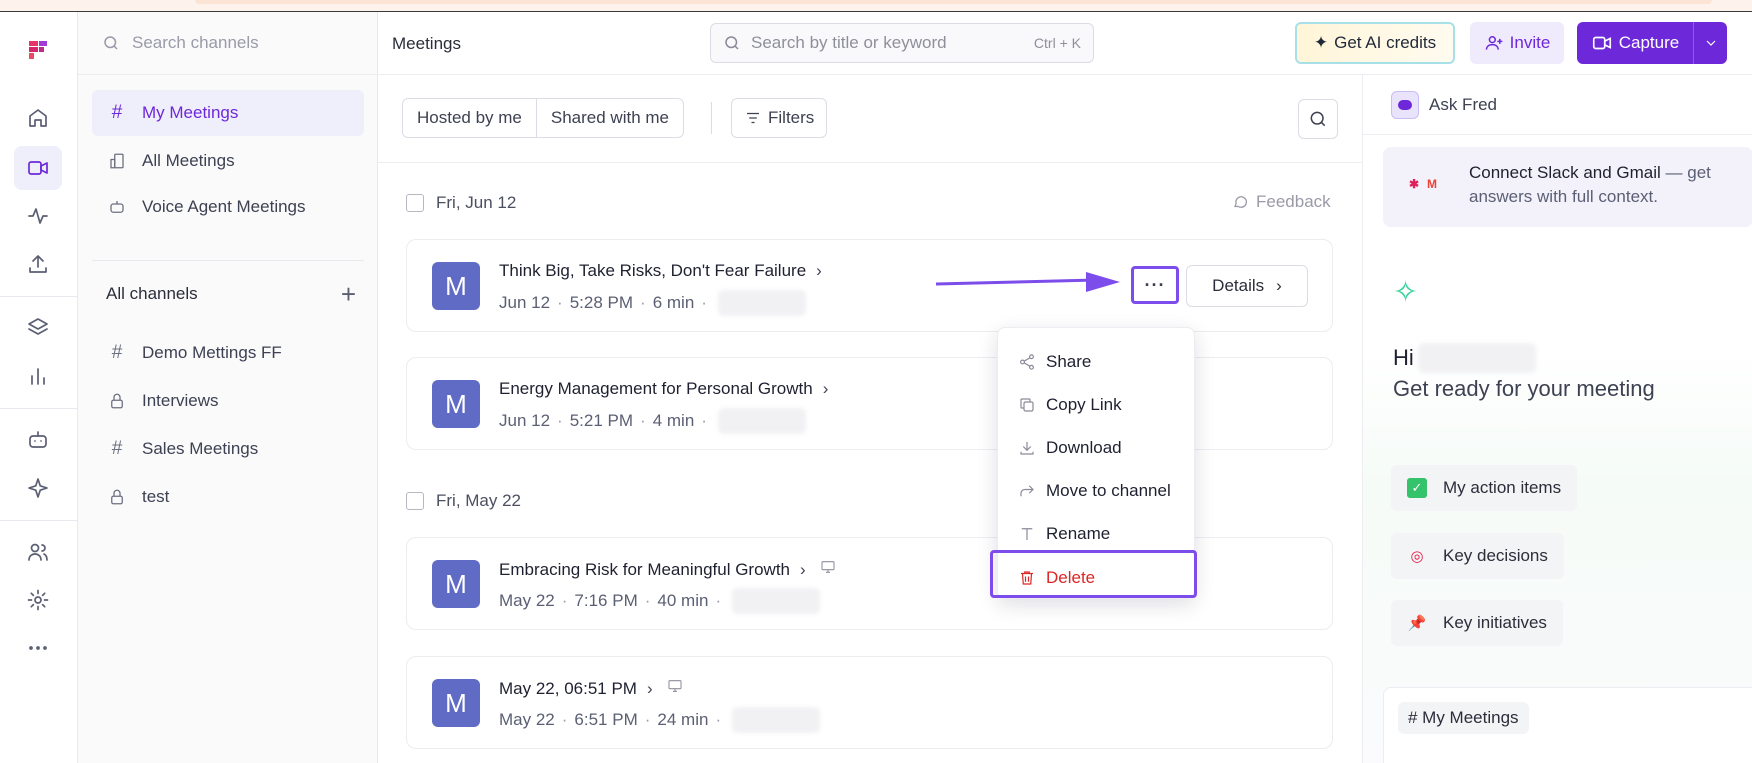 Image resolution: width=1752 pixels, height=763 pixels. What do you see at coordinates (1155, 285) in the screenshot?
I see `more-options-button: ···` at bounding box center [1155, 285].